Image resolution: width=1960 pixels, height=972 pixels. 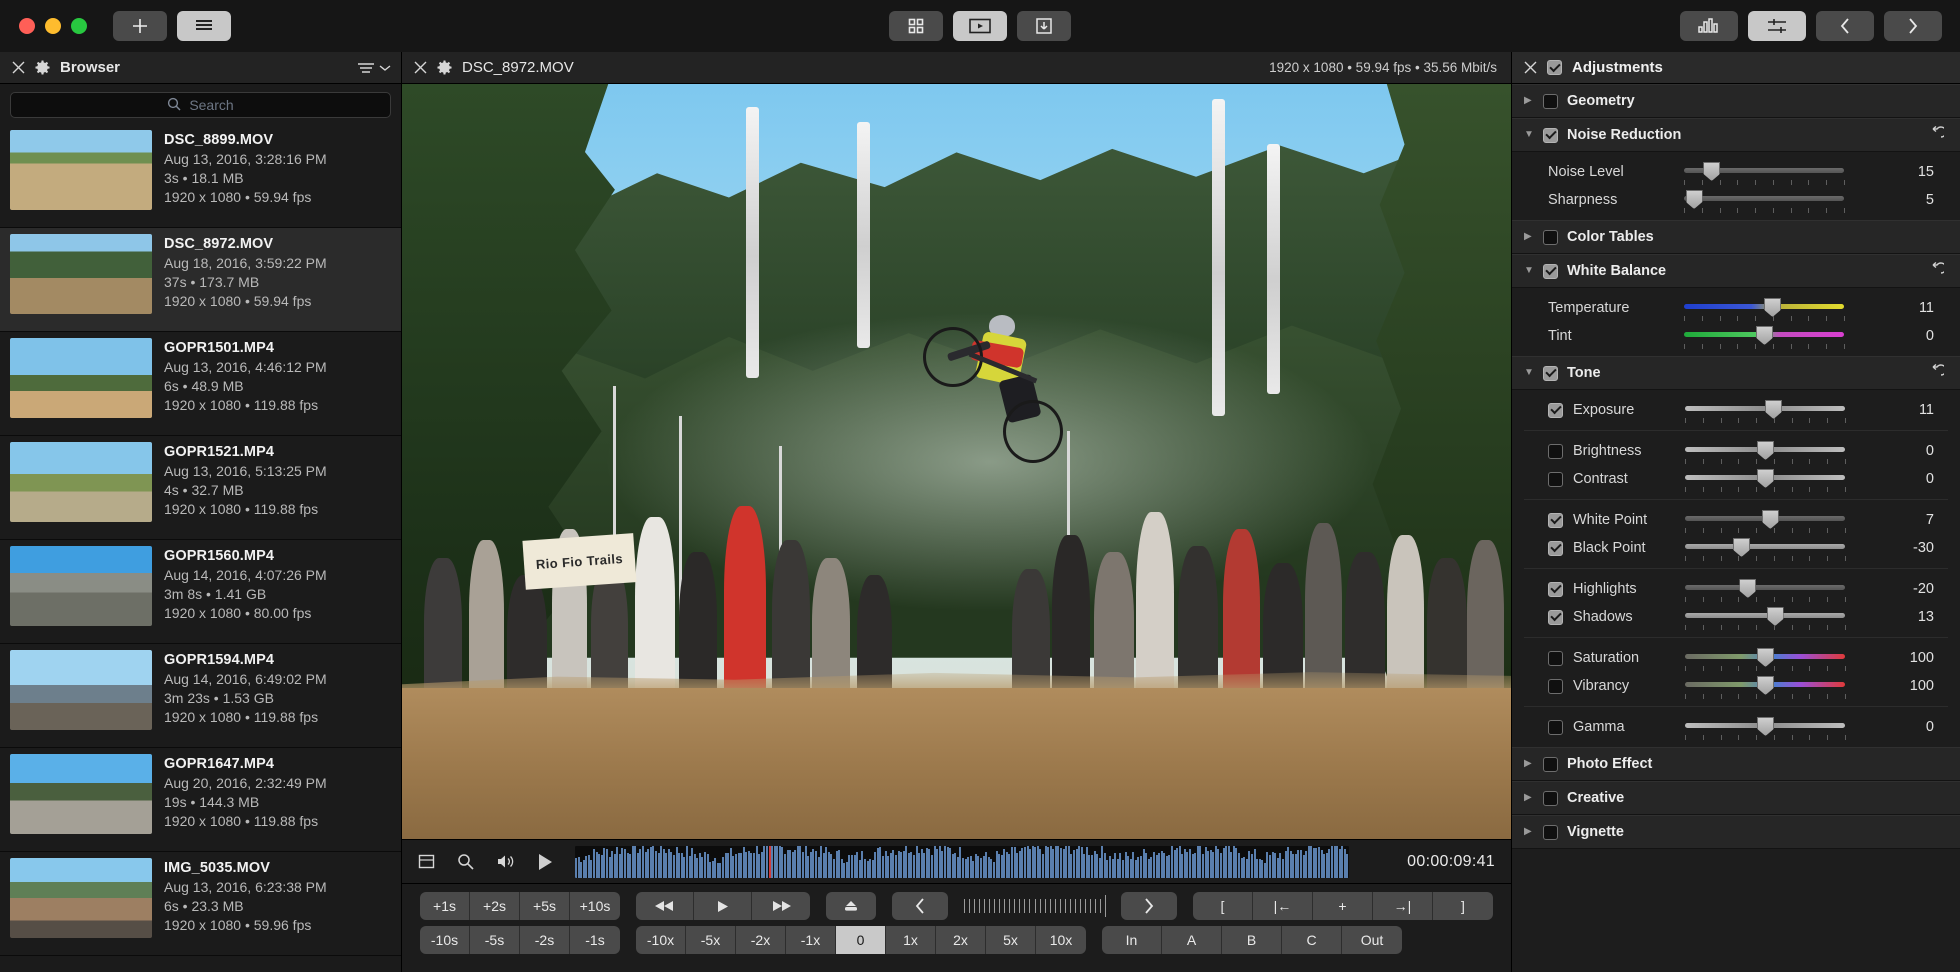 I want to click on range-group: In A B C Out, so click(x=1252, y=940).